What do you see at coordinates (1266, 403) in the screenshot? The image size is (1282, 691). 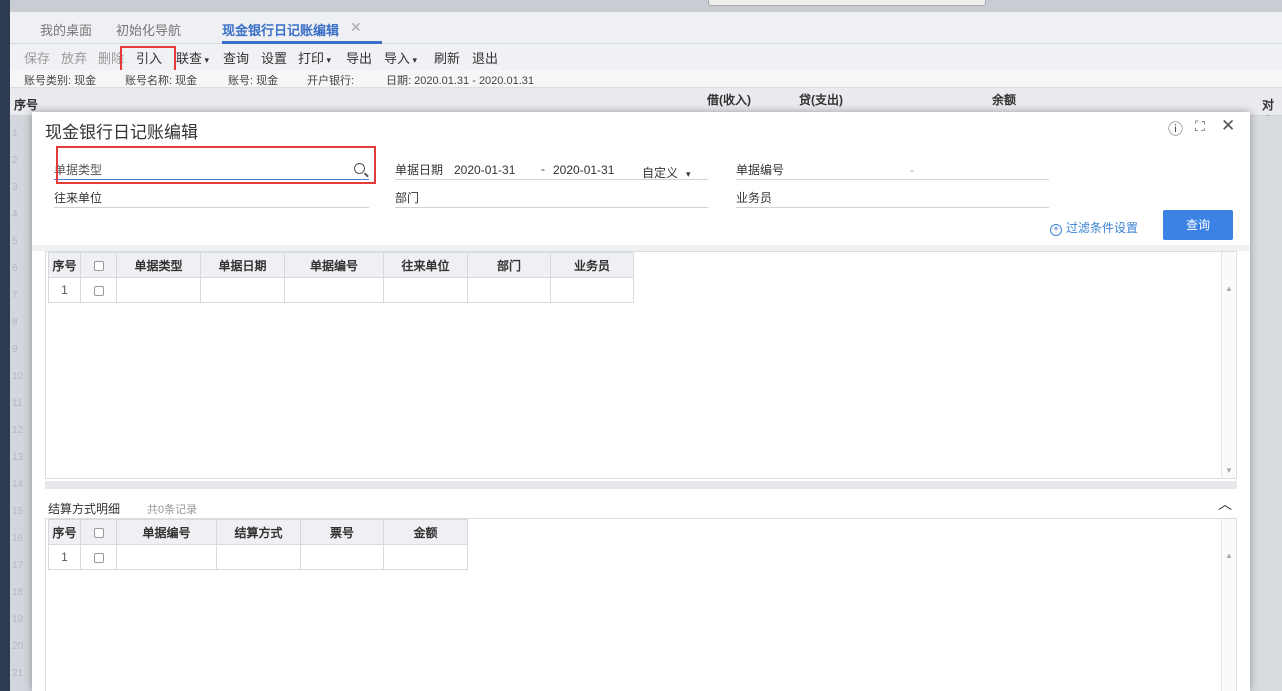 I see `background-right-area` at bounding box center [1266, 403].